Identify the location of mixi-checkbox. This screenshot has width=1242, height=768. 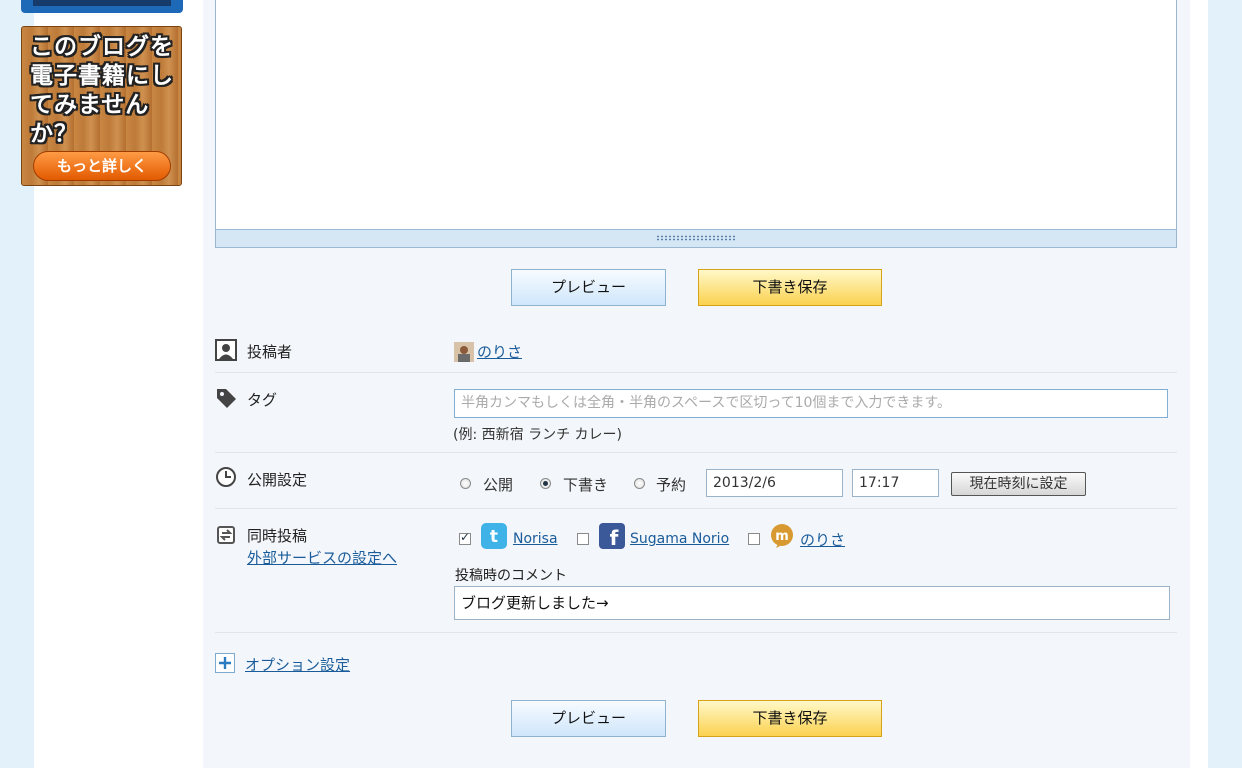
(754, 539).